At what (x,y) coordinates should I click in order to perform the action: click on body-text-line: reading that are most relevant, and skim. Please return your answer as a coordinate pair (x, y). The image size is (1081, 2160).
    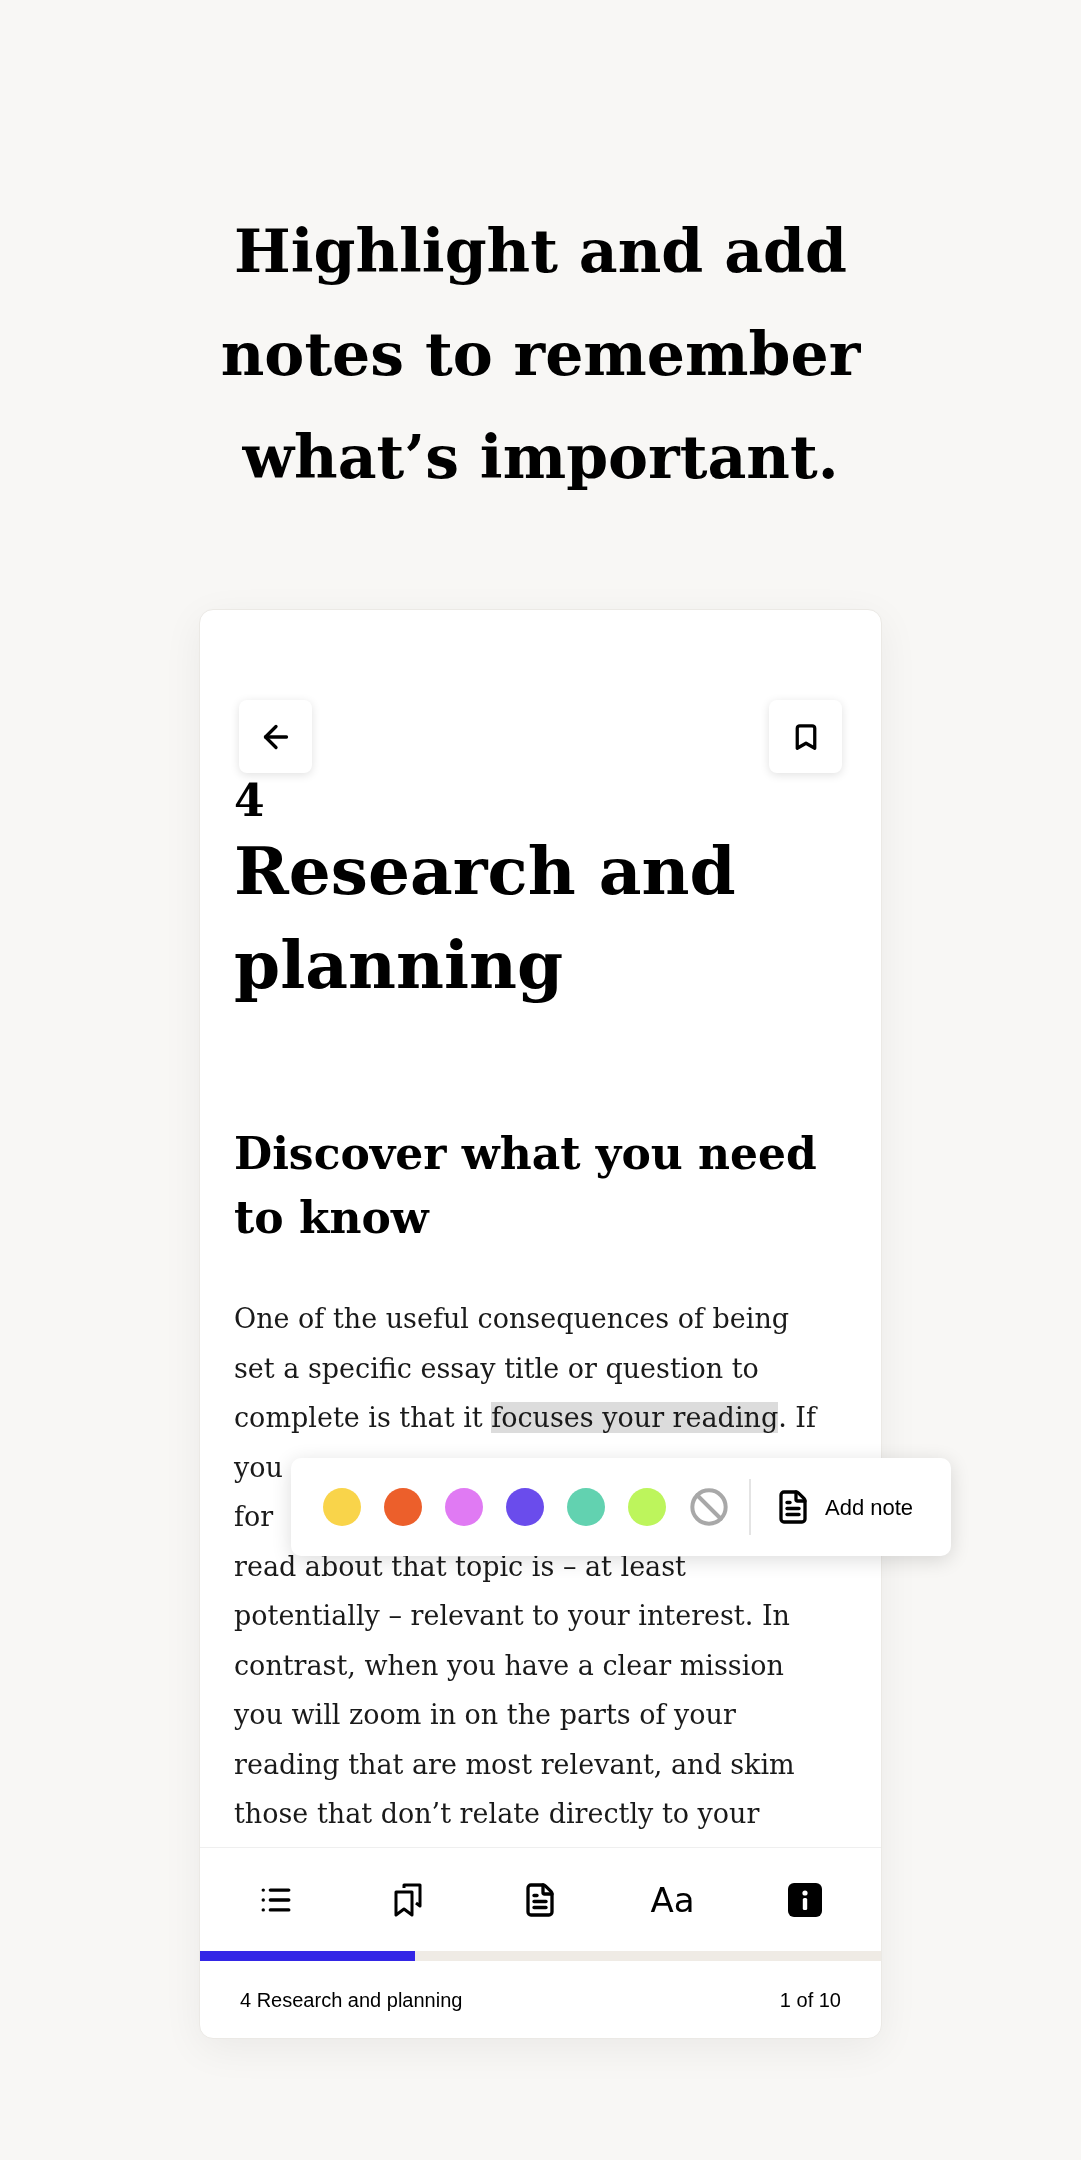
    Looking at the image, I should click on (514, 1764).